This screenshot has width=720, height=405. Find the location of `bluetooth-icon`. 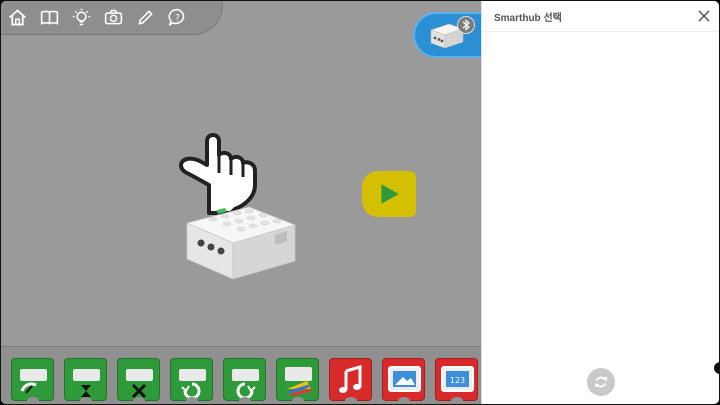

bluetooth-icon is located at coordinates (466, 25).